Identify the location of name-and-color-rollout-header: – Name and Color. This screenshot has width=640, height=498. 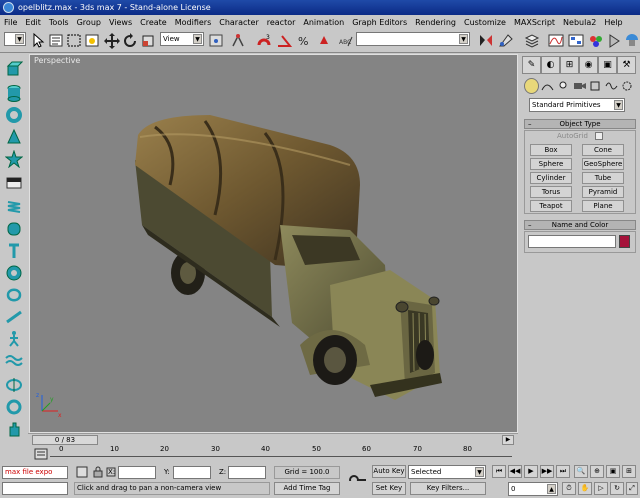
(580, 225).